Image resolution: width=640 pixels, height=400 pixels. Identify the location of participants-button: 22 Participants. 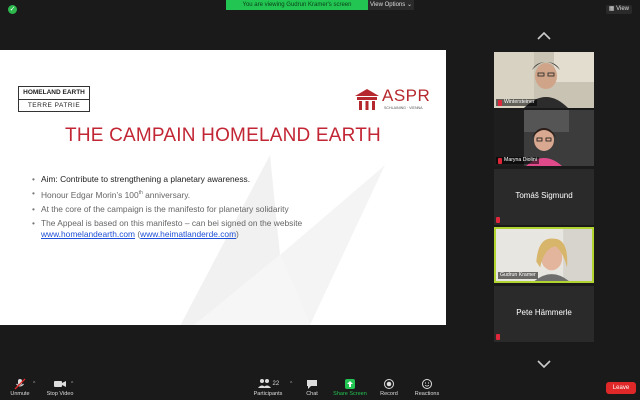
(268, 389).